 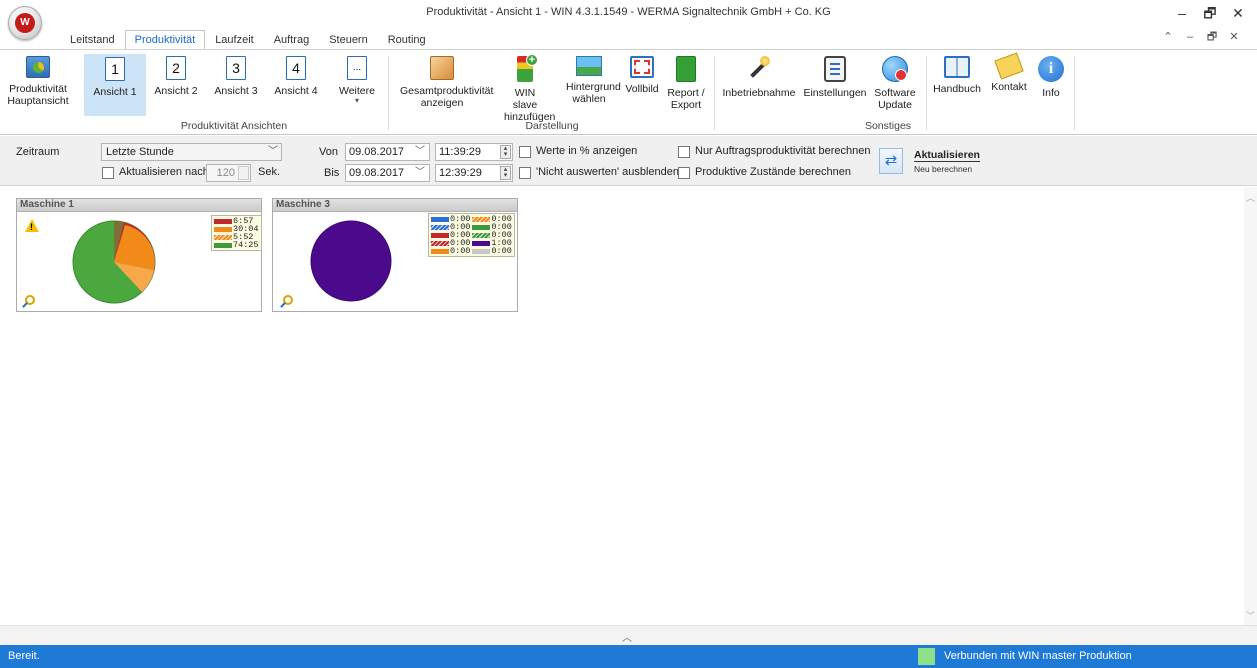 I want to click on produktive-zustaende-checkbox, so click(x=684, y=173).